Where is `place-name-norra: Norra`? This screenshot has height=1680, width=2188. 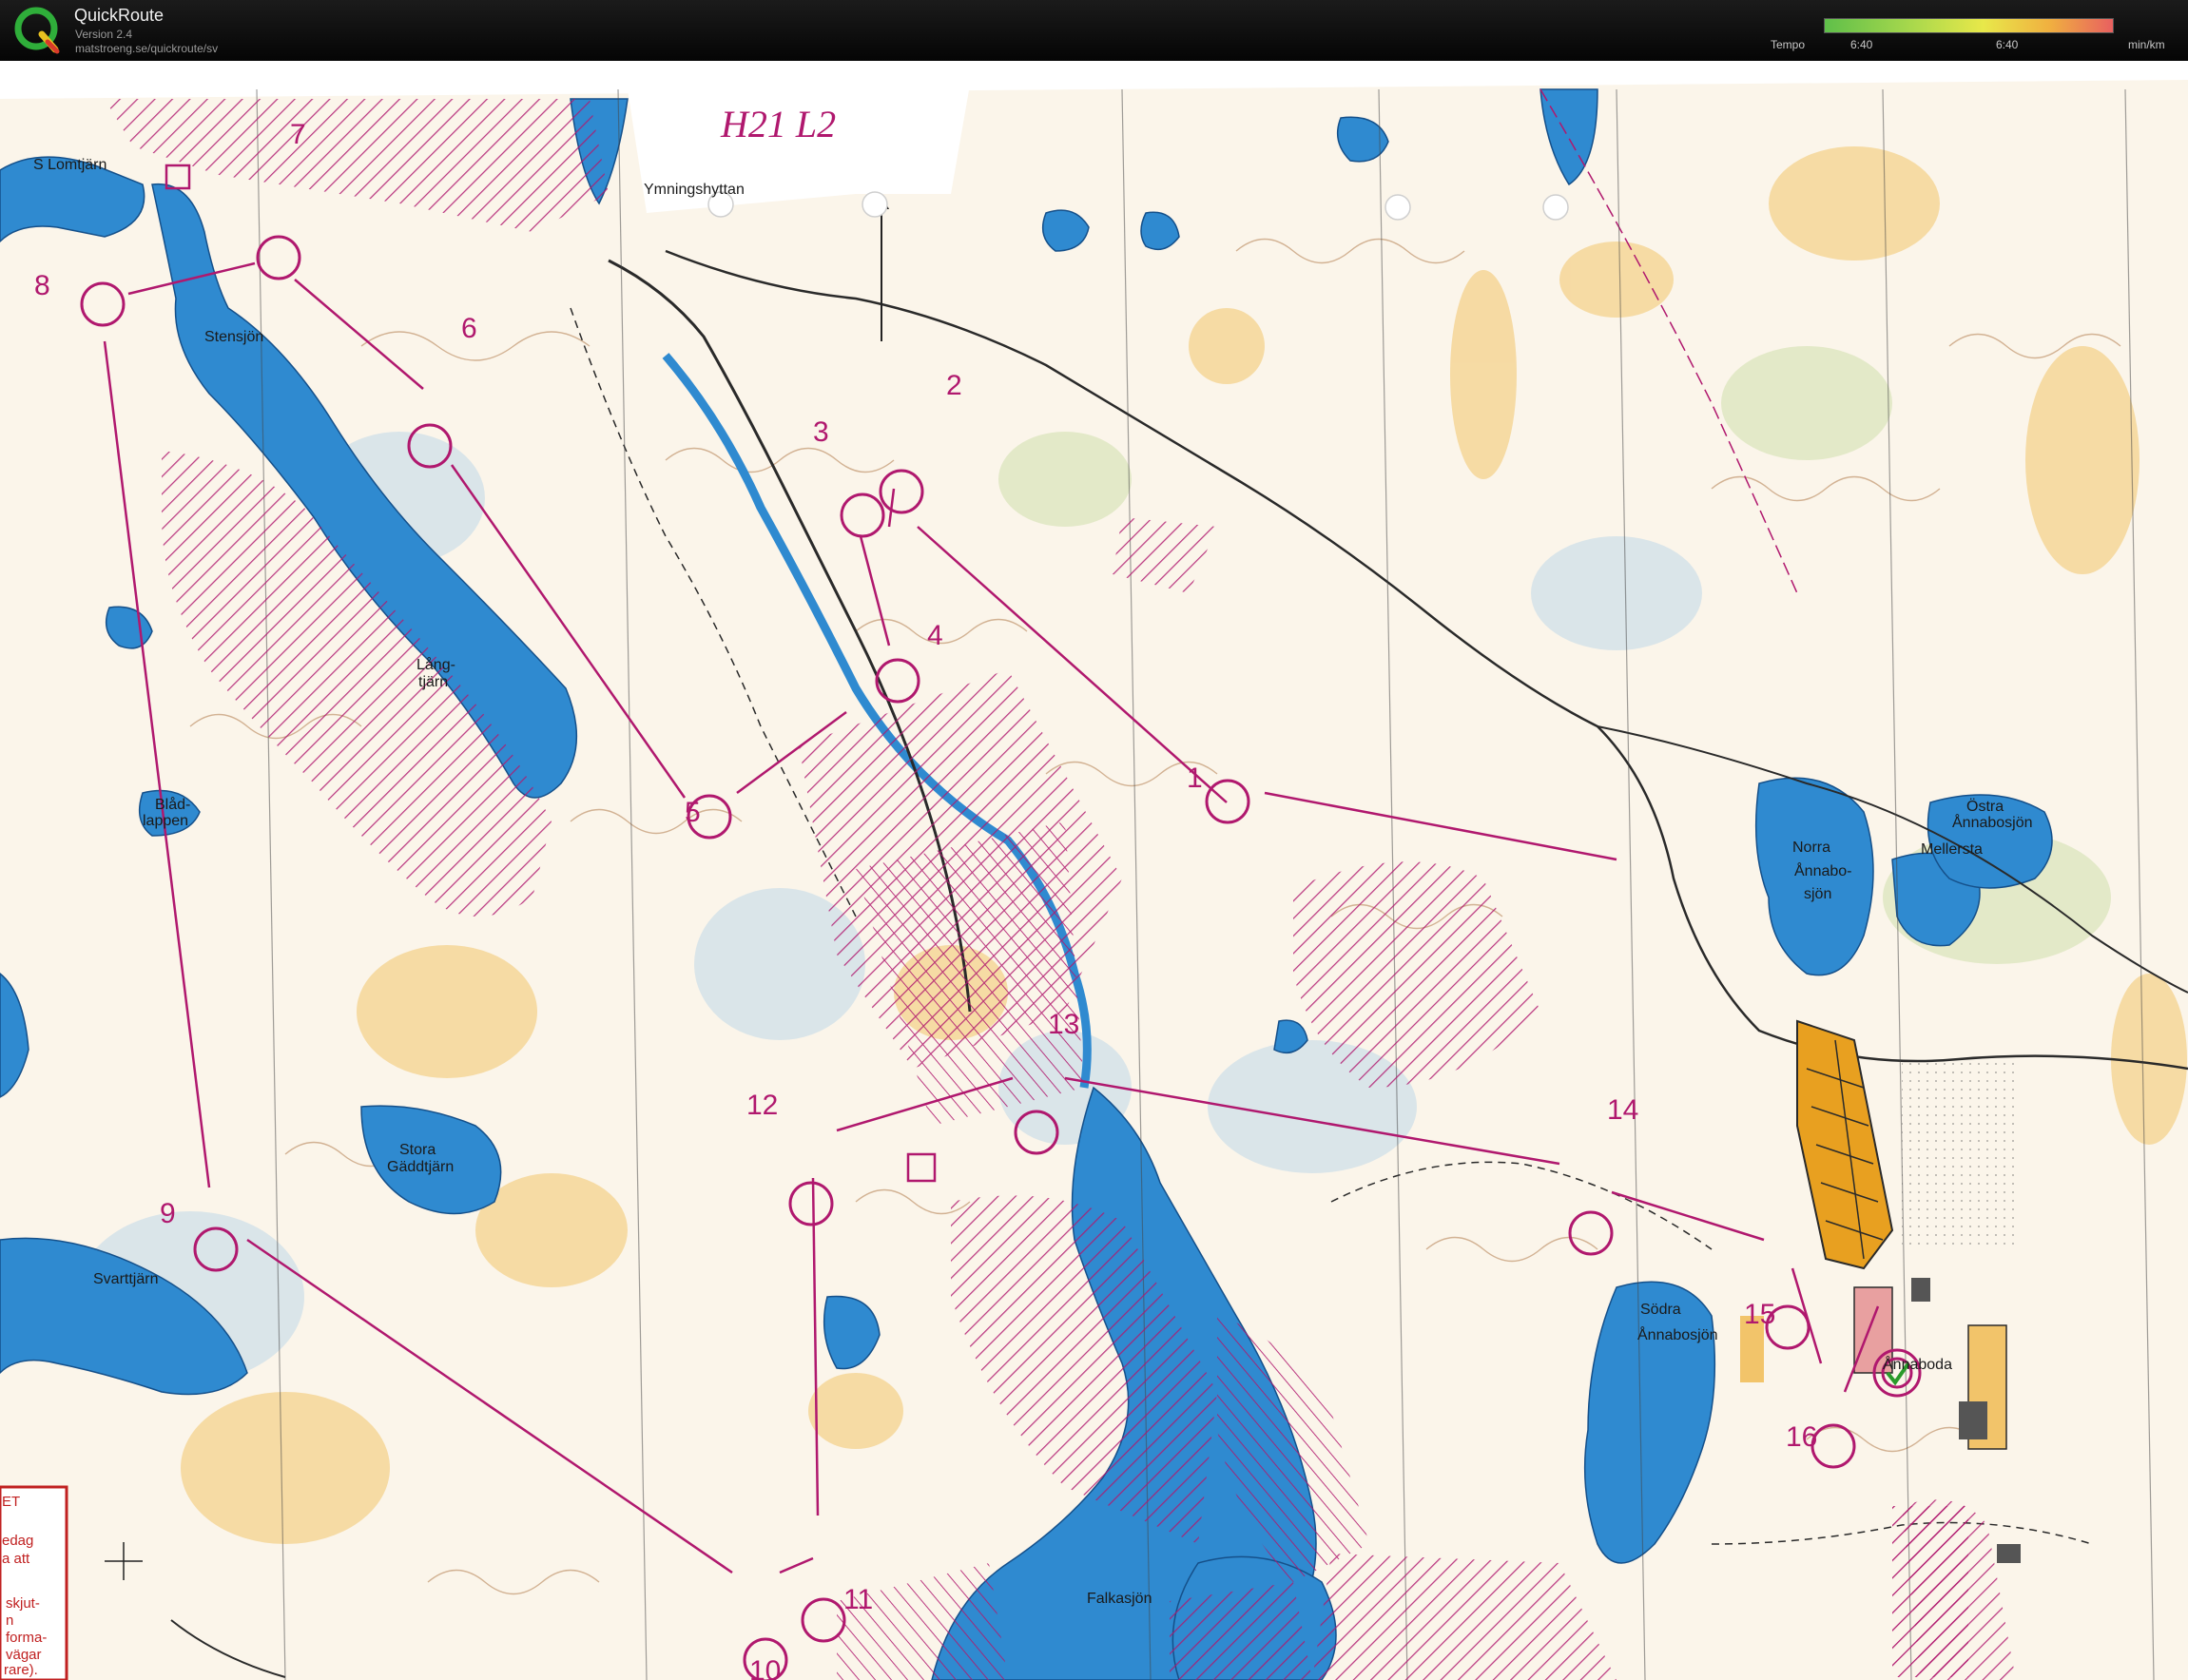 place-name-norra: Norra is located at coordinates (1811, 848).